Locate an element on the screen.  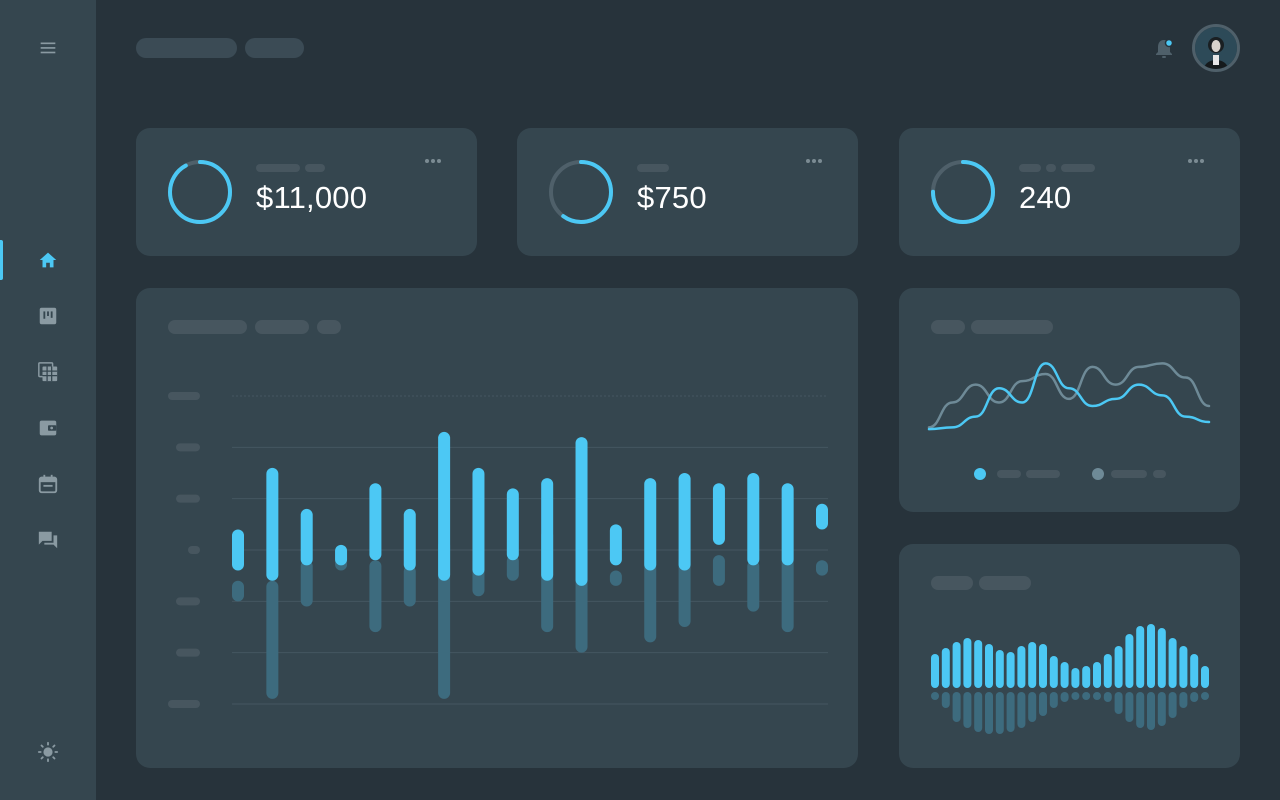
stat-value: $11,000 is located at coordinates (312, 197).